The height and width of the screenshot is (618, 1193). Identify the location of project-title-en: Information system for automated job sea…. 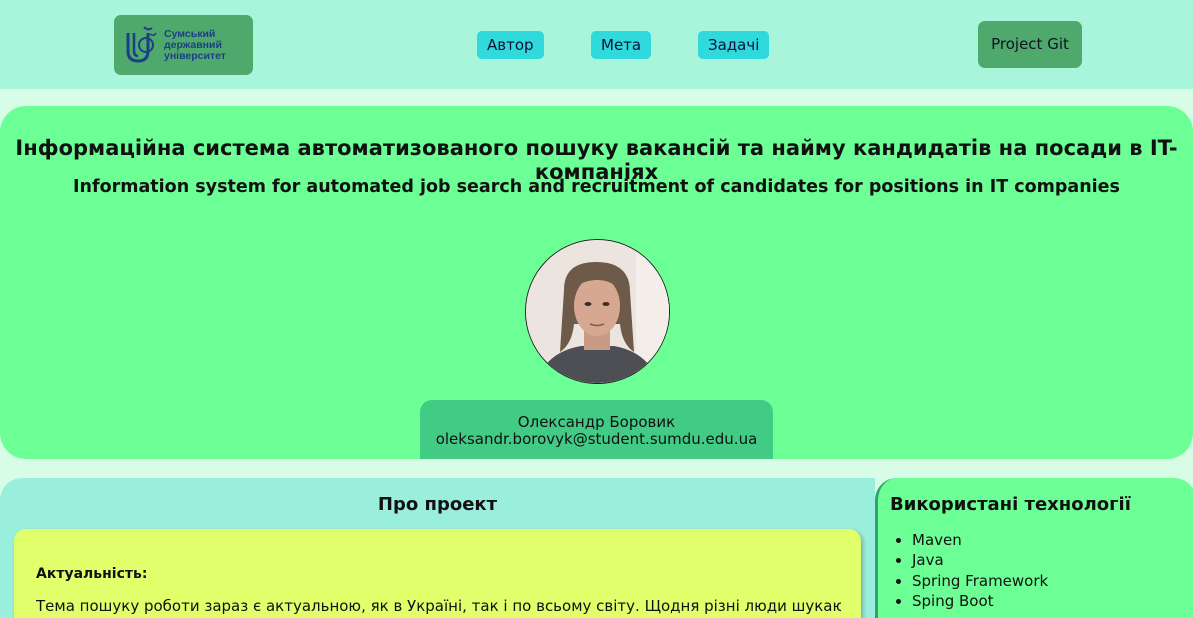
(596, 187).